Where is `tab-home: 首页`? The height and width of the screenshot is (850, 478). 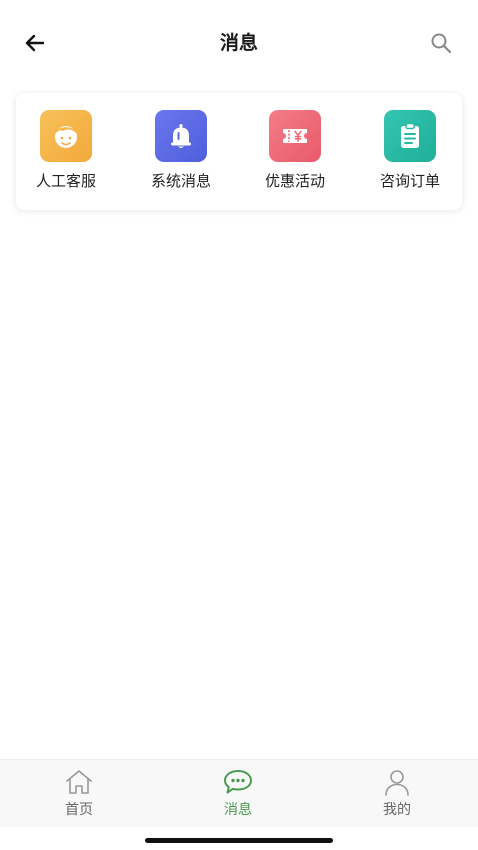
tab-home: 首页 is located at coordinates (79, 793).